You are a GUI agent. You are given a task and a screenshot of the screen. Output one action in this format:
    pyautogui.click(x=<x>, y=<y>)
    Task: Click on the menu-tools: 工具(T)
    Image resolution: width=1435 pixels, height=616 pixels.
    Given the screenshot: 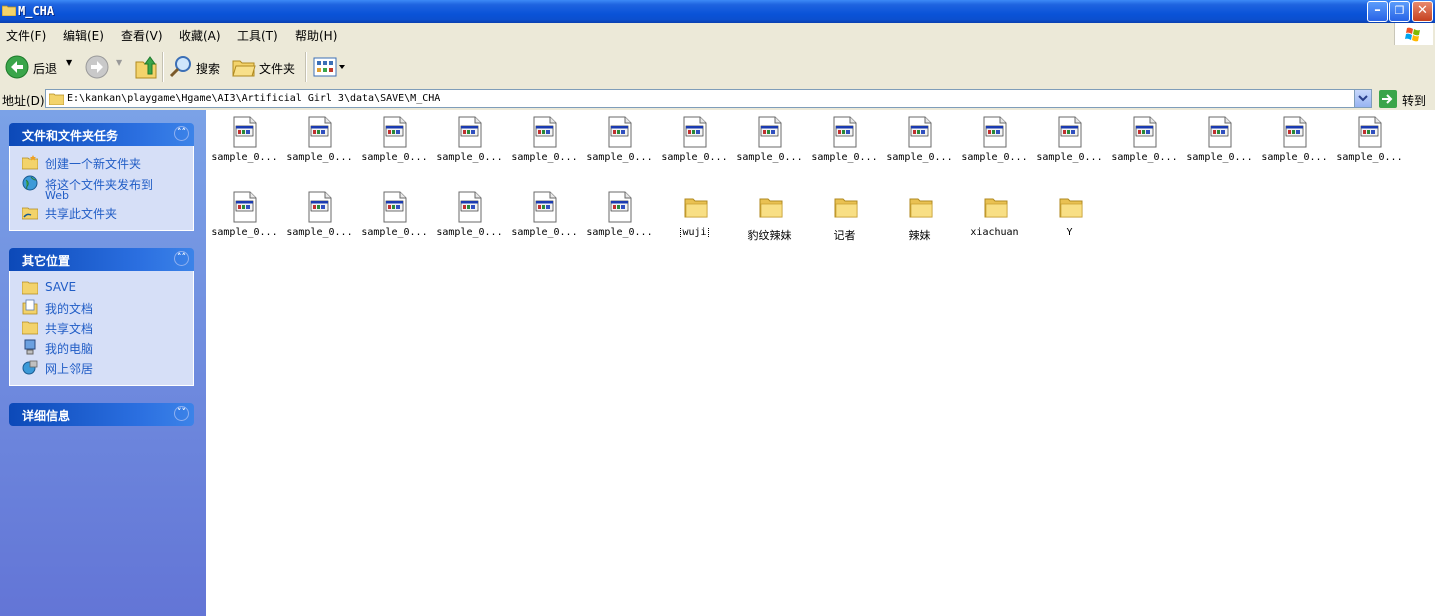 What is the action you would take?
    pyautogui.click(x=257, y=35)
    